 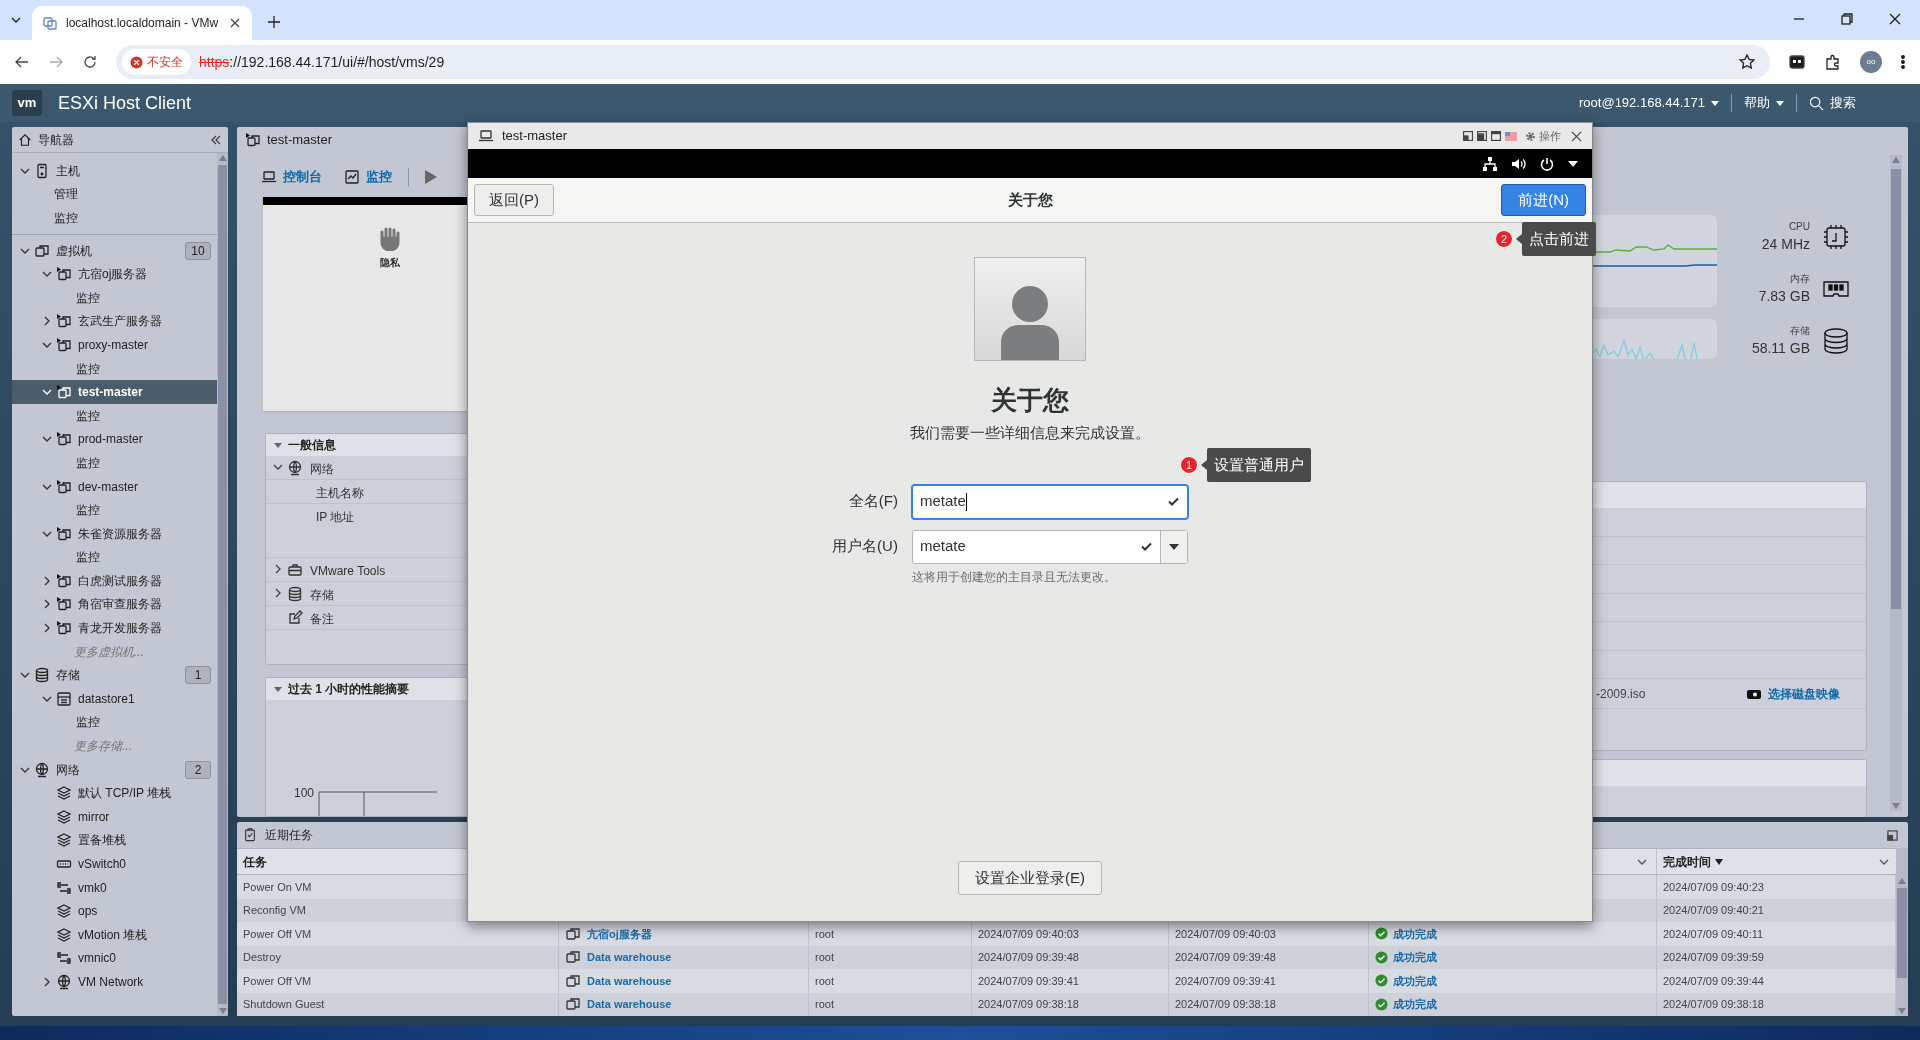 What do you see at coordinates (114, 581) in the screenshot?
I see `tree-item: 白虎测试服务器` at bounding box center [114, 581].